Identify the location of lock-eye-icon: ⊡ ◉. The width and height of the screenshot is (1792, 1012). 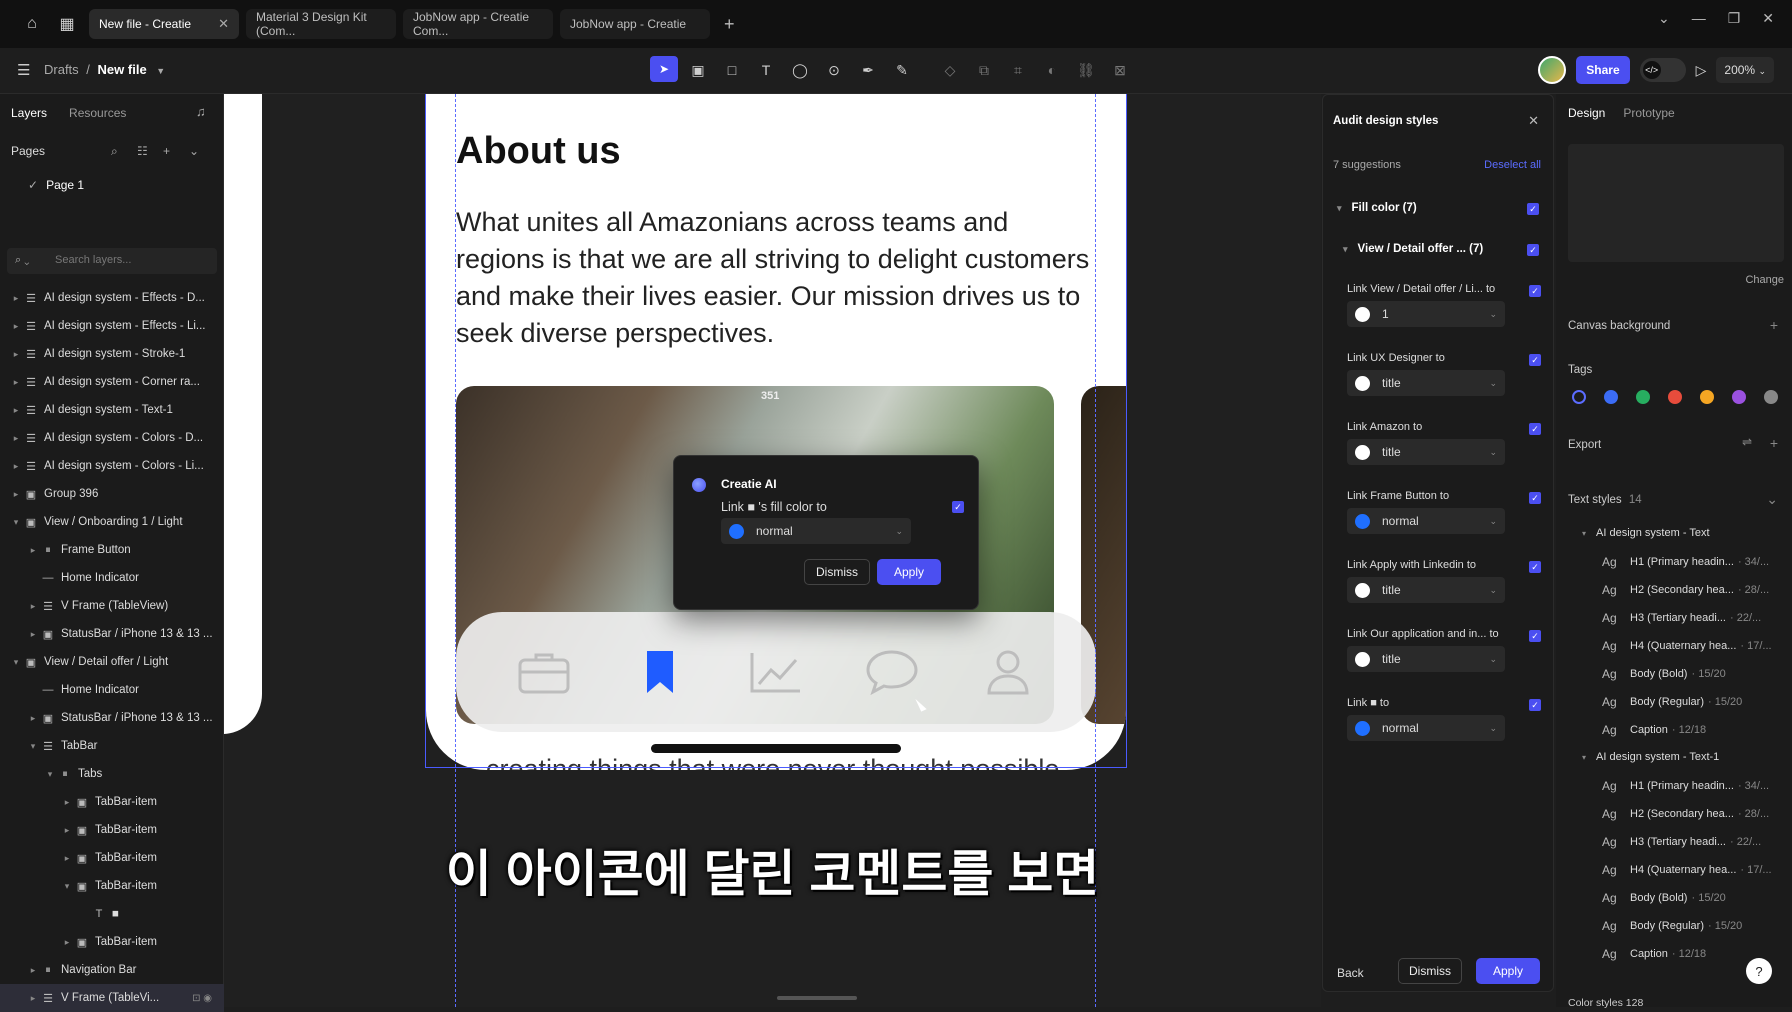
(202, 998).